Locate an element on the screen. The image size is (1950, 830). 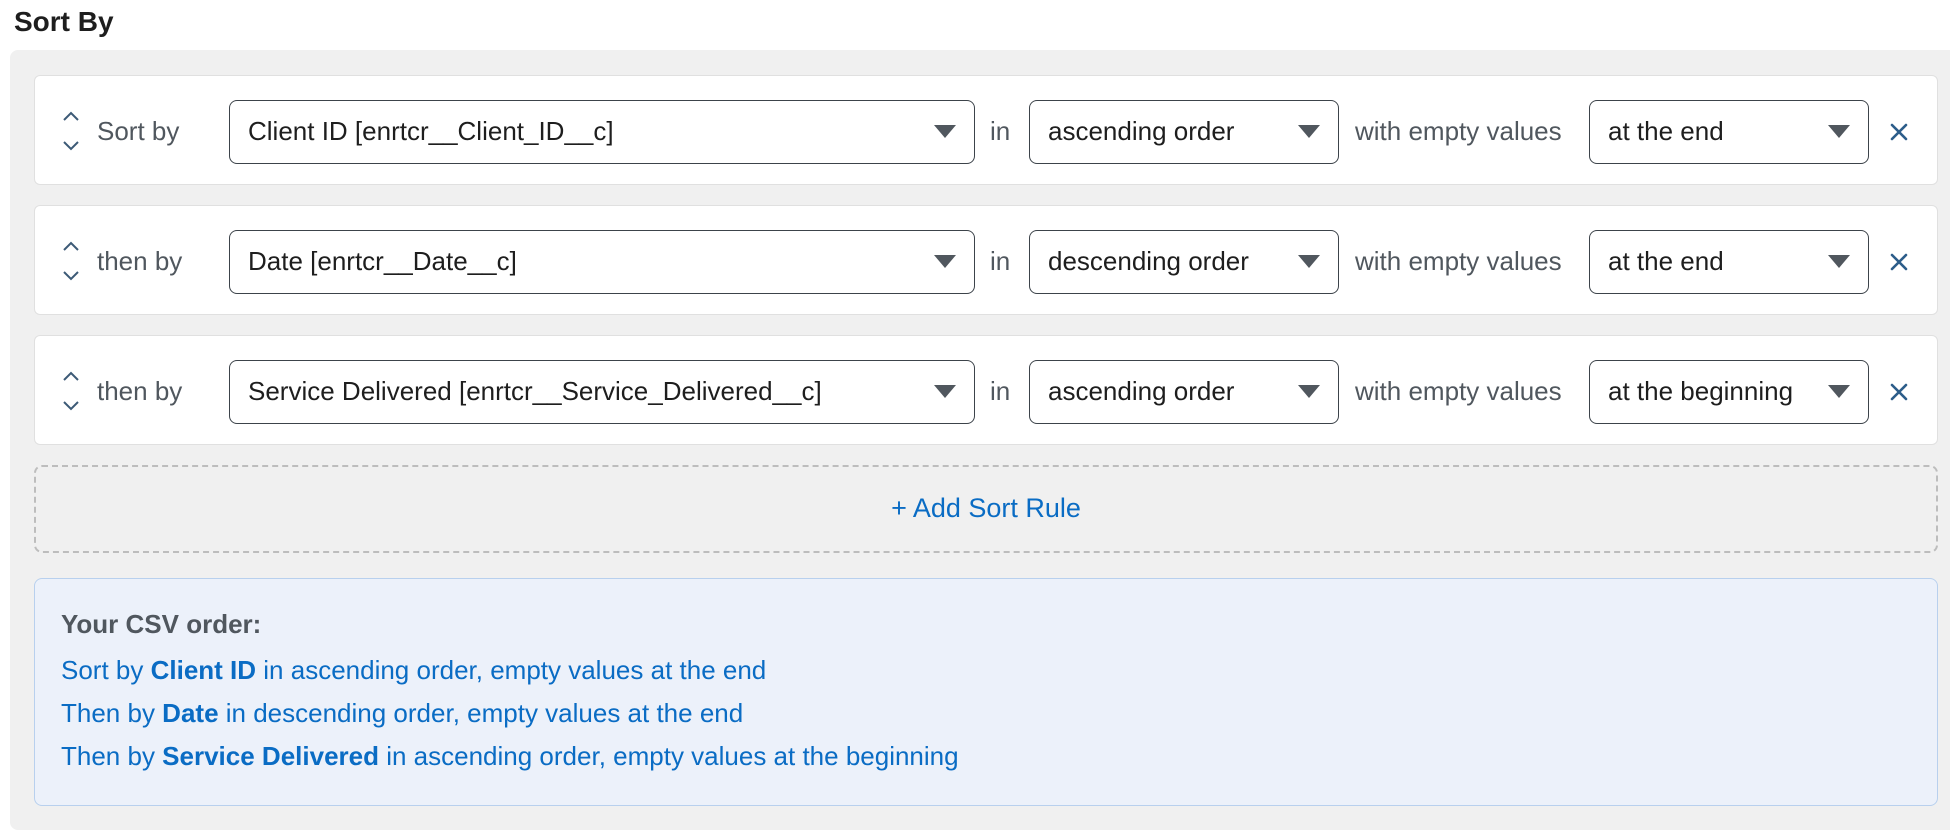
empty-position-select-value: at the beginning is located at coordinates (1701, 391).